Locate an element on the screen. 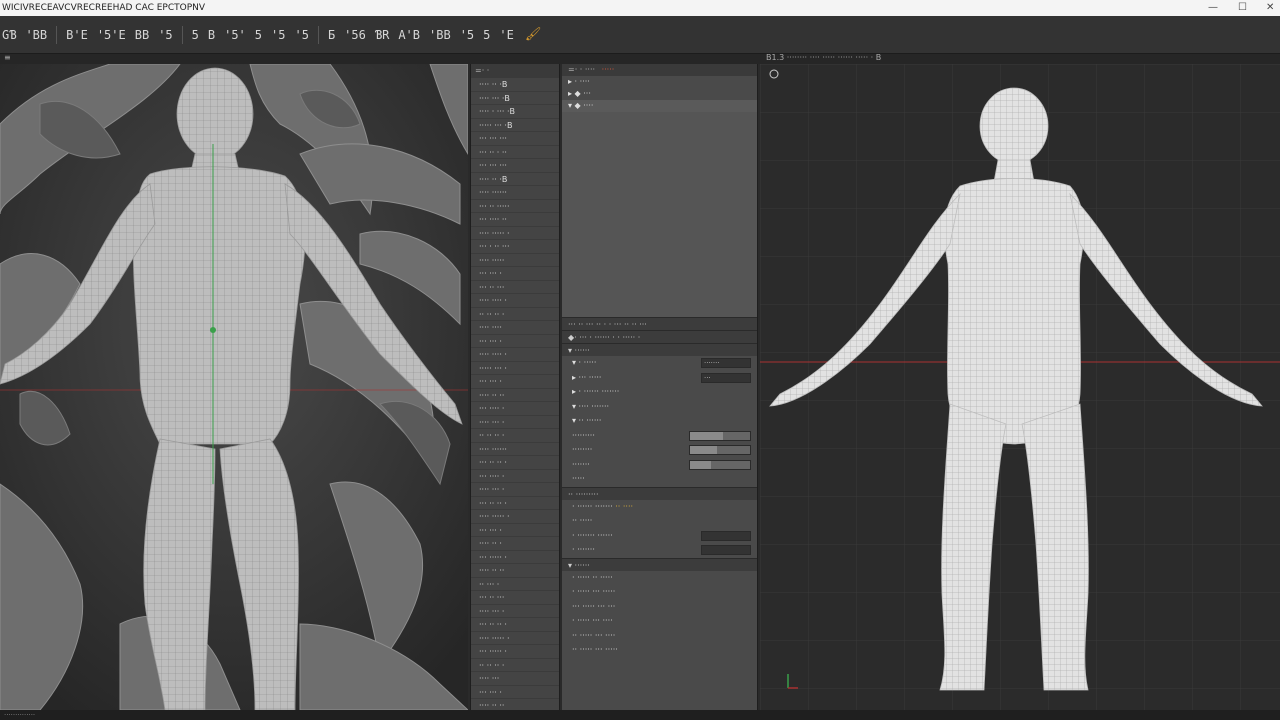 The height and width of the screenshot is (720, 1280). outliner-item: ···· ··· ·B is located at coordinates (515, 98).